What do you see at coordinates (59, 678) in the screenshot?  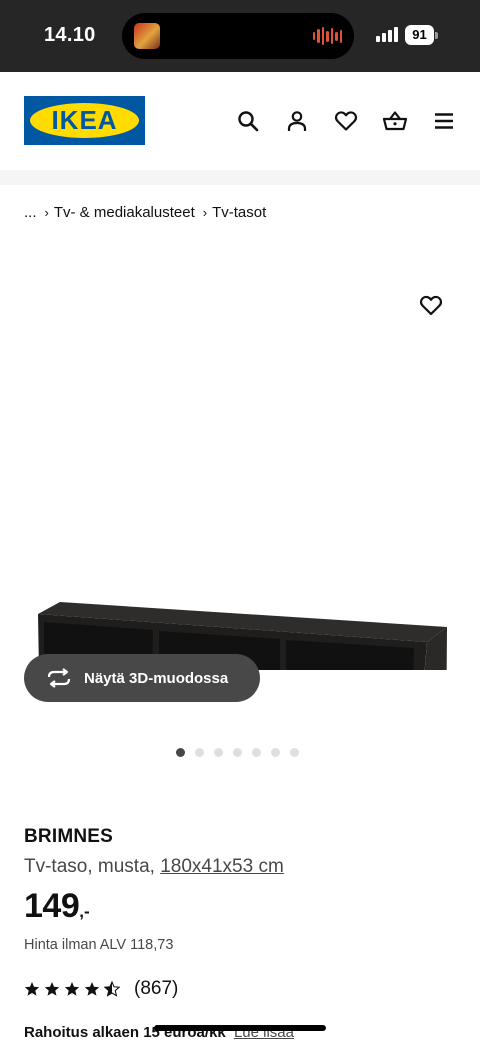 I see `rotate-3d-icon` at bounding box center [59, 678].